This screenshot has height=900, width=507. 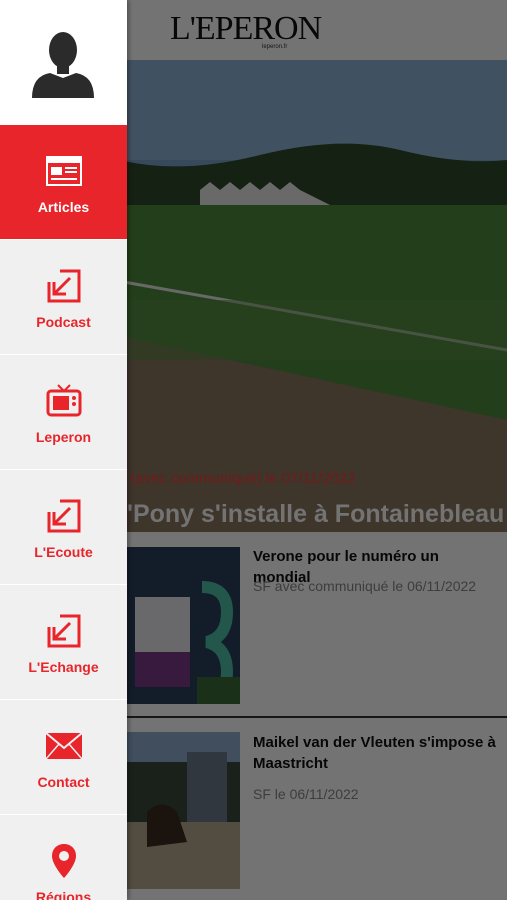 I want to click on menu-item-regions: Régions, so click(x=63, y=857).